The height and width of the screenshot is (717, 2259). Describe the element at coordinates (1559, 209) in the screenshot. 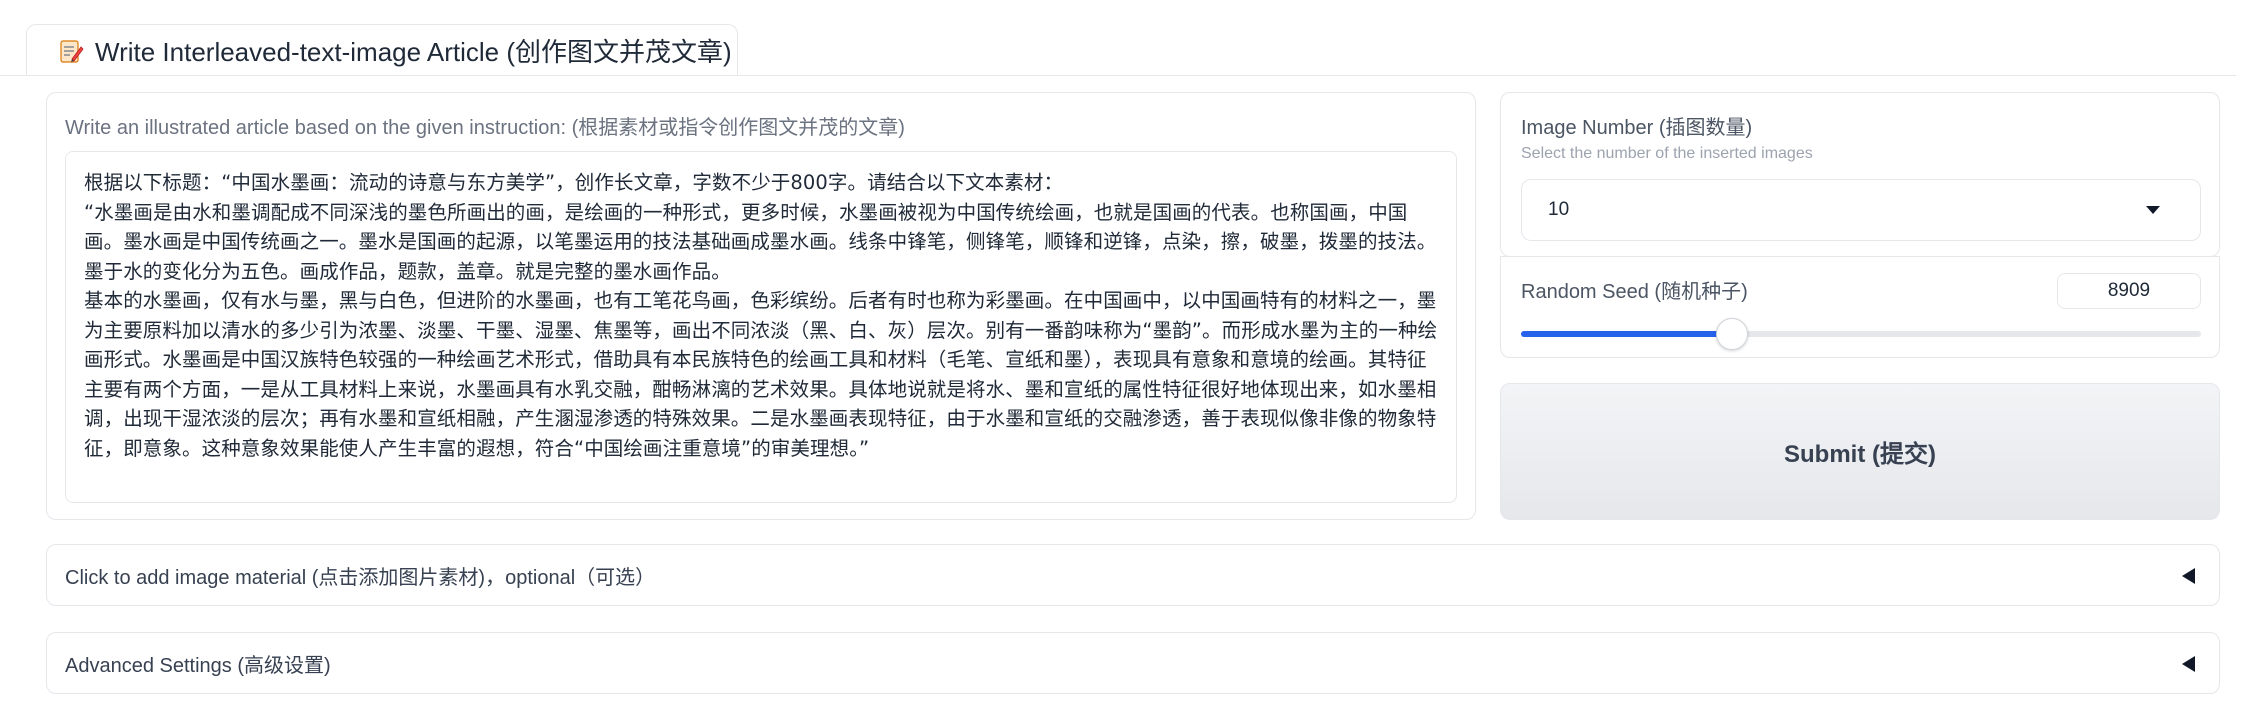

I see `image-number-selected: 10` at that location.